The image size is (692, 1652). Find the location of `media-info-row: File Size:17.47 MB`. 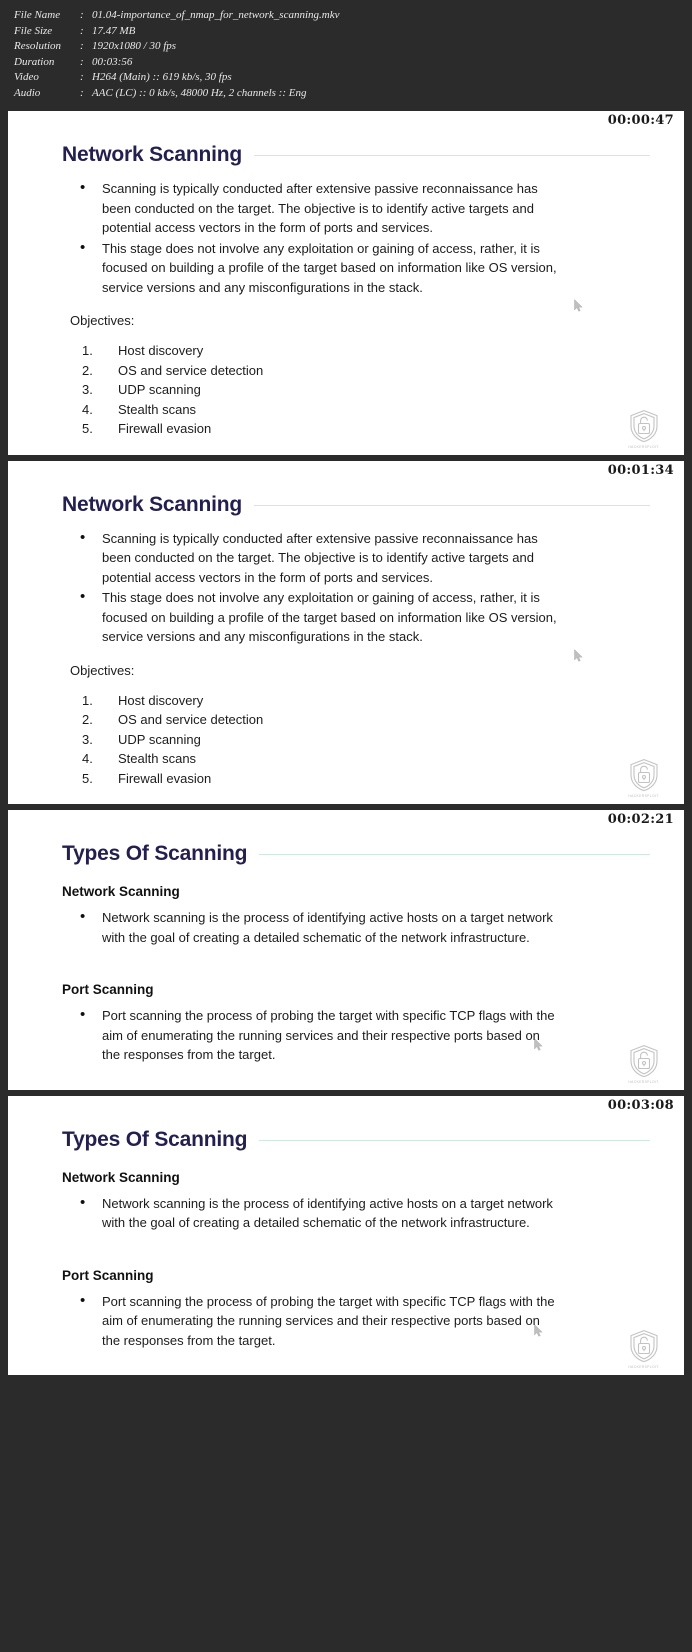

media-info-row: File Size:17.47 MB is located at coordinates (348, 32).